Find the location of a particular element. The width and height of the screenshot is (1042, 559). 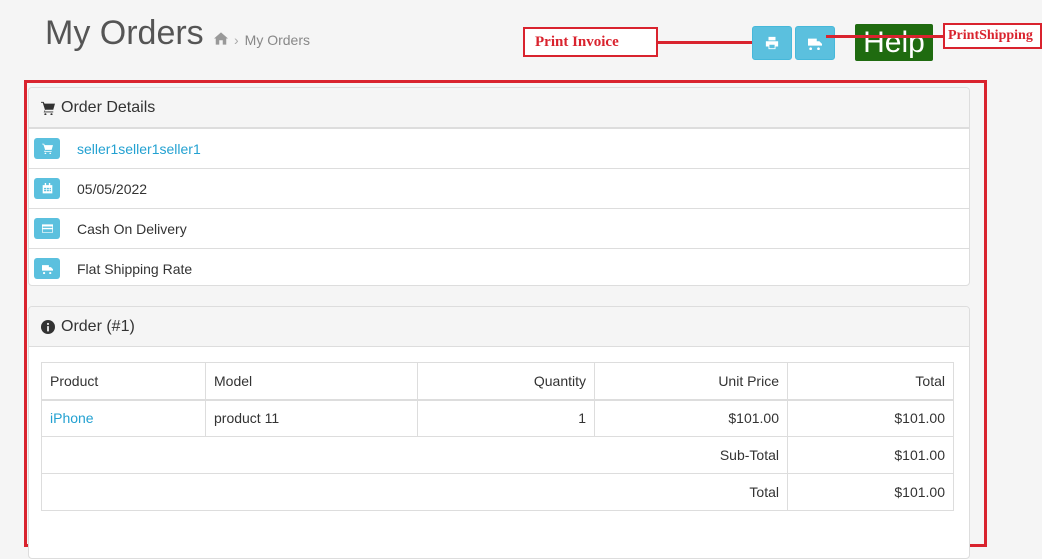

payment-method: Cash On Delivery is located at coordinates (132, 228).